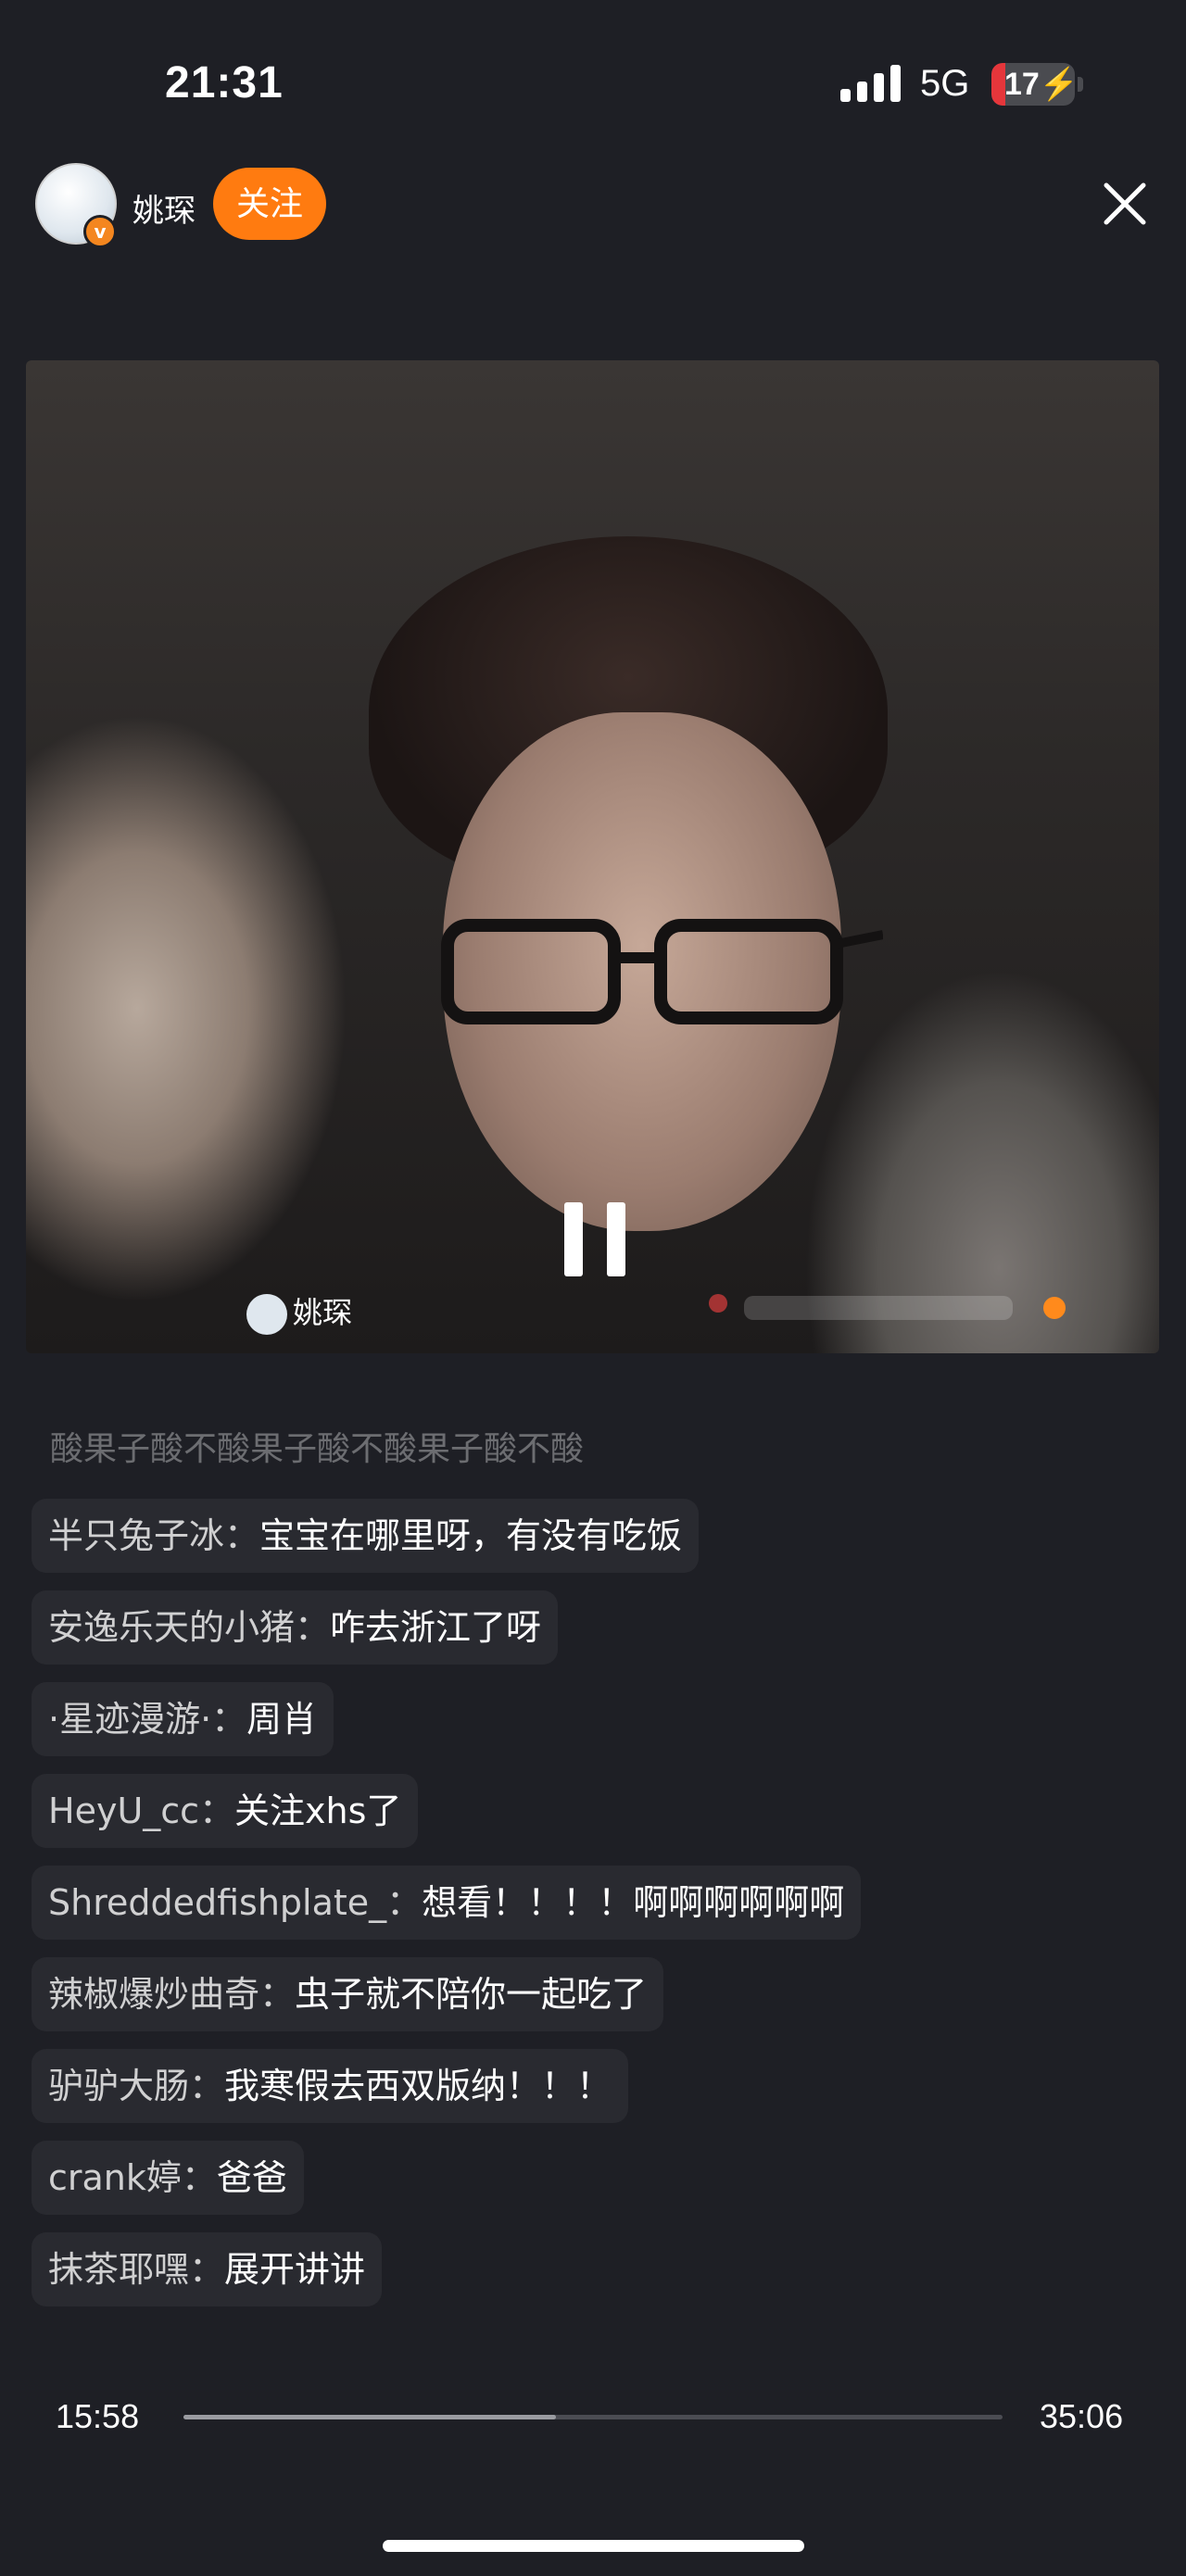  I want to click on battery-level, so click(998, 84).